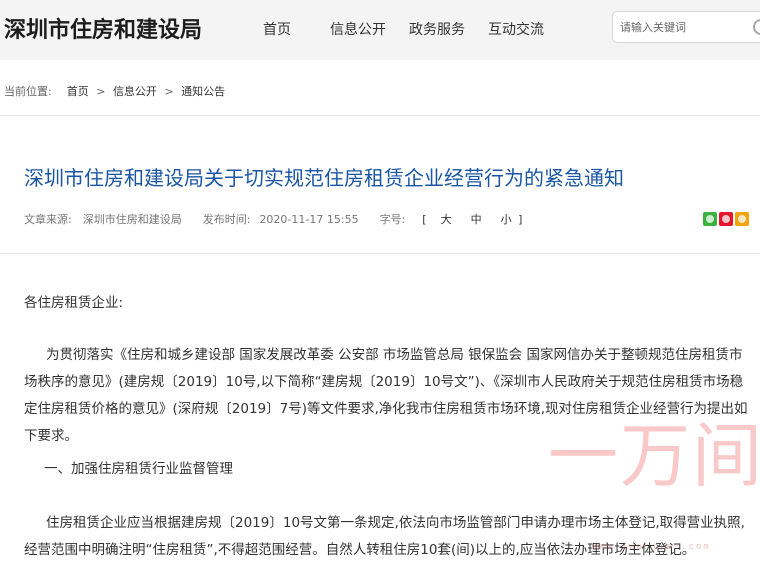 This screenshot has width=760, height=565. Describe the element at coordinates (138, 469) in the screenshot. I see `section-heading: 一、加强住房租赁行业监督管理` at that location.